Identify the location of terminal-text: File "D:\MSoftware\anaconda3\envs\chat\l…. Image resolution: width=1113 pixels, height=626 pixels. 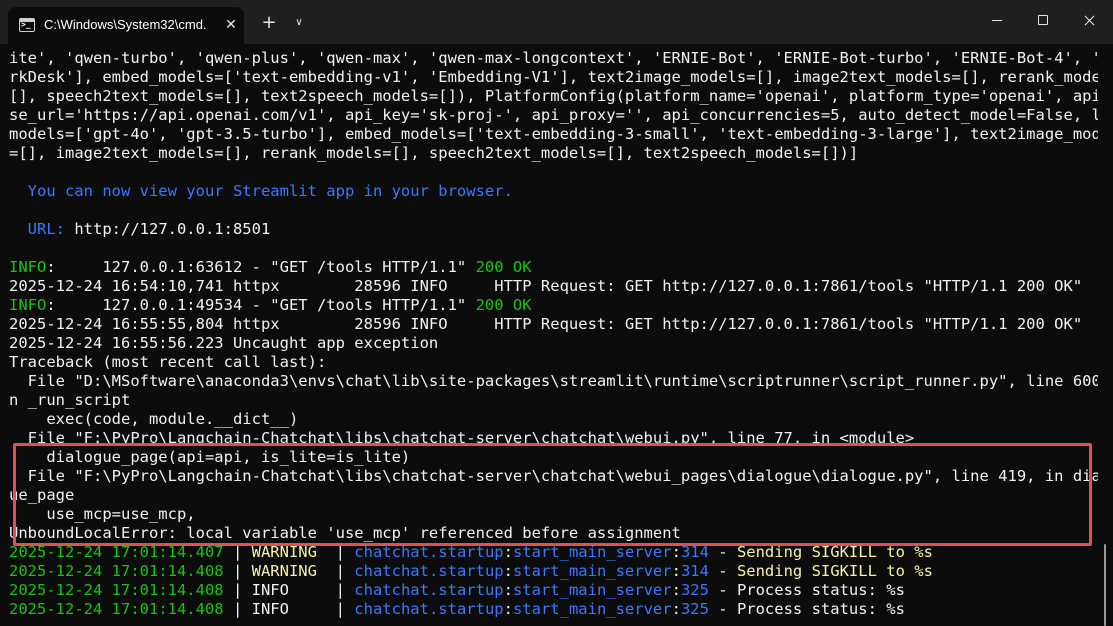
(553, 381).